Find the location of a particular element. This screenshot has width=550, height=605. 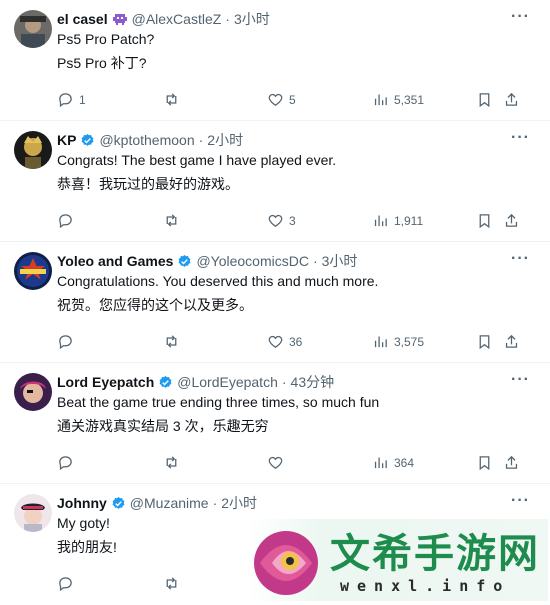

watermark-subtitle: wenxl.info is located at coordinates (425, 586).